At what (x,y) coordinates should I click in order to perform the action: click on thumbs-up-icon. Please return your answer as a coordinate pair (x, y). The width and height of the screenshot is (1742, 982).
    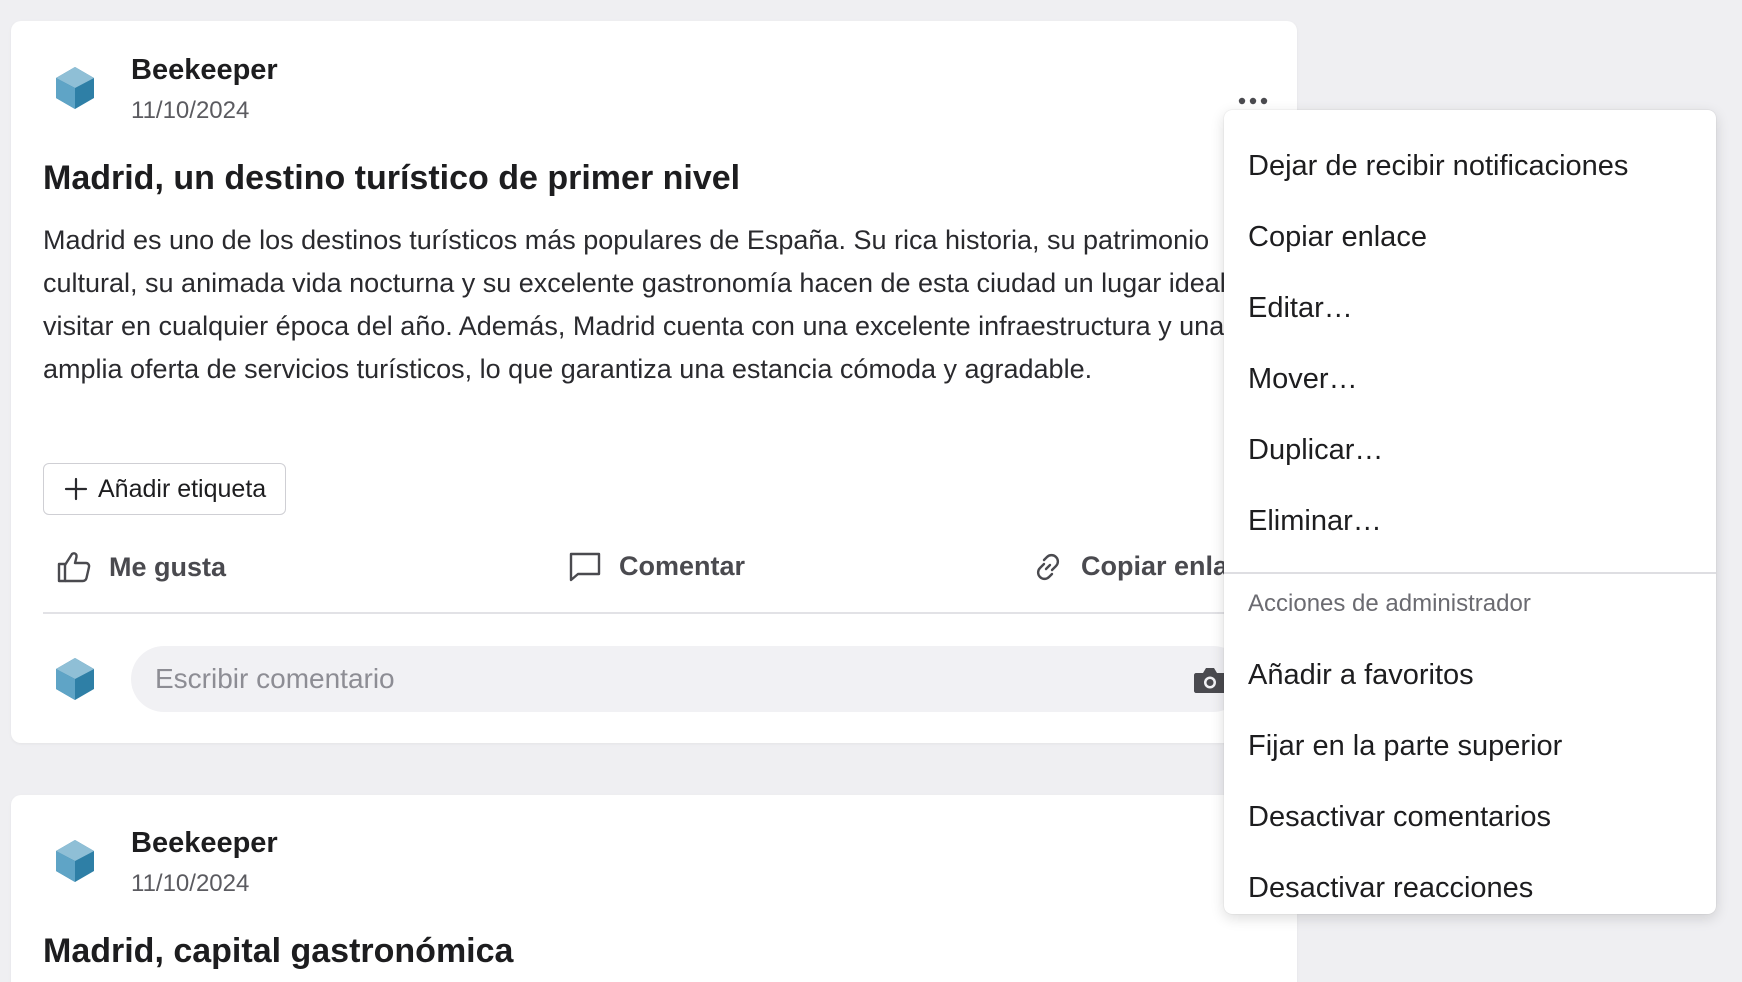
    Looking at the image, I should click on (74, 567).